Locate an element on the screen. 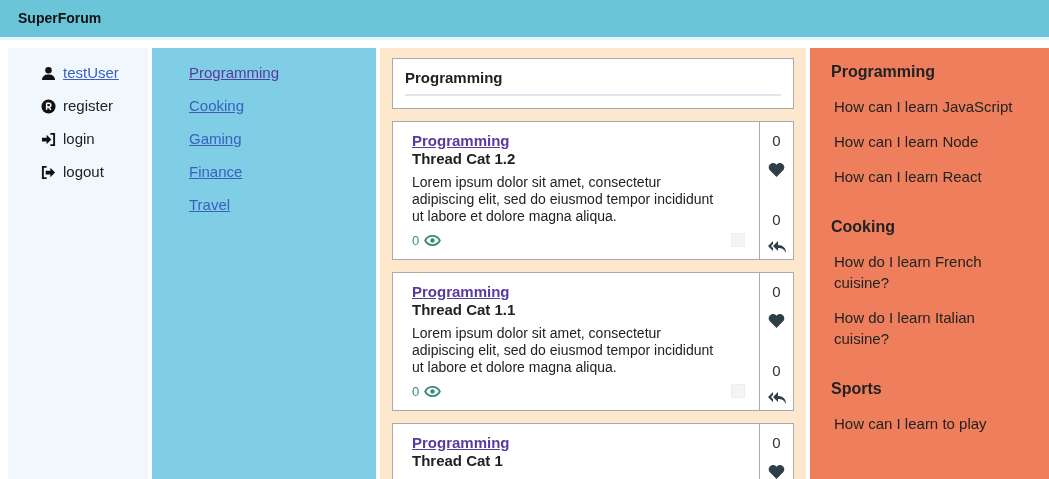 The width and height of the screenshot is (1049, 479). user-link: testUser is located at coordinates (91, 73).